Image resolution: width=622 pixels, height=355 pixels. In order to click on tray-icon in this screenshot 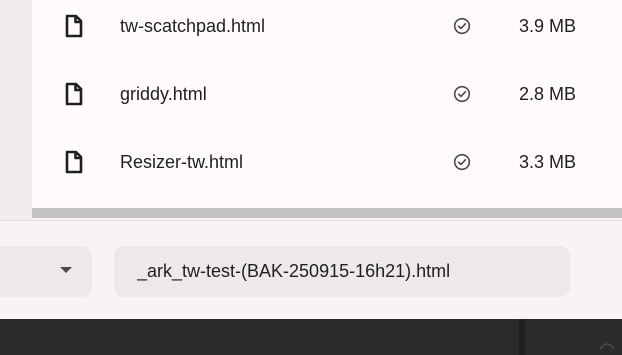, I will do `click(607, 344)`.